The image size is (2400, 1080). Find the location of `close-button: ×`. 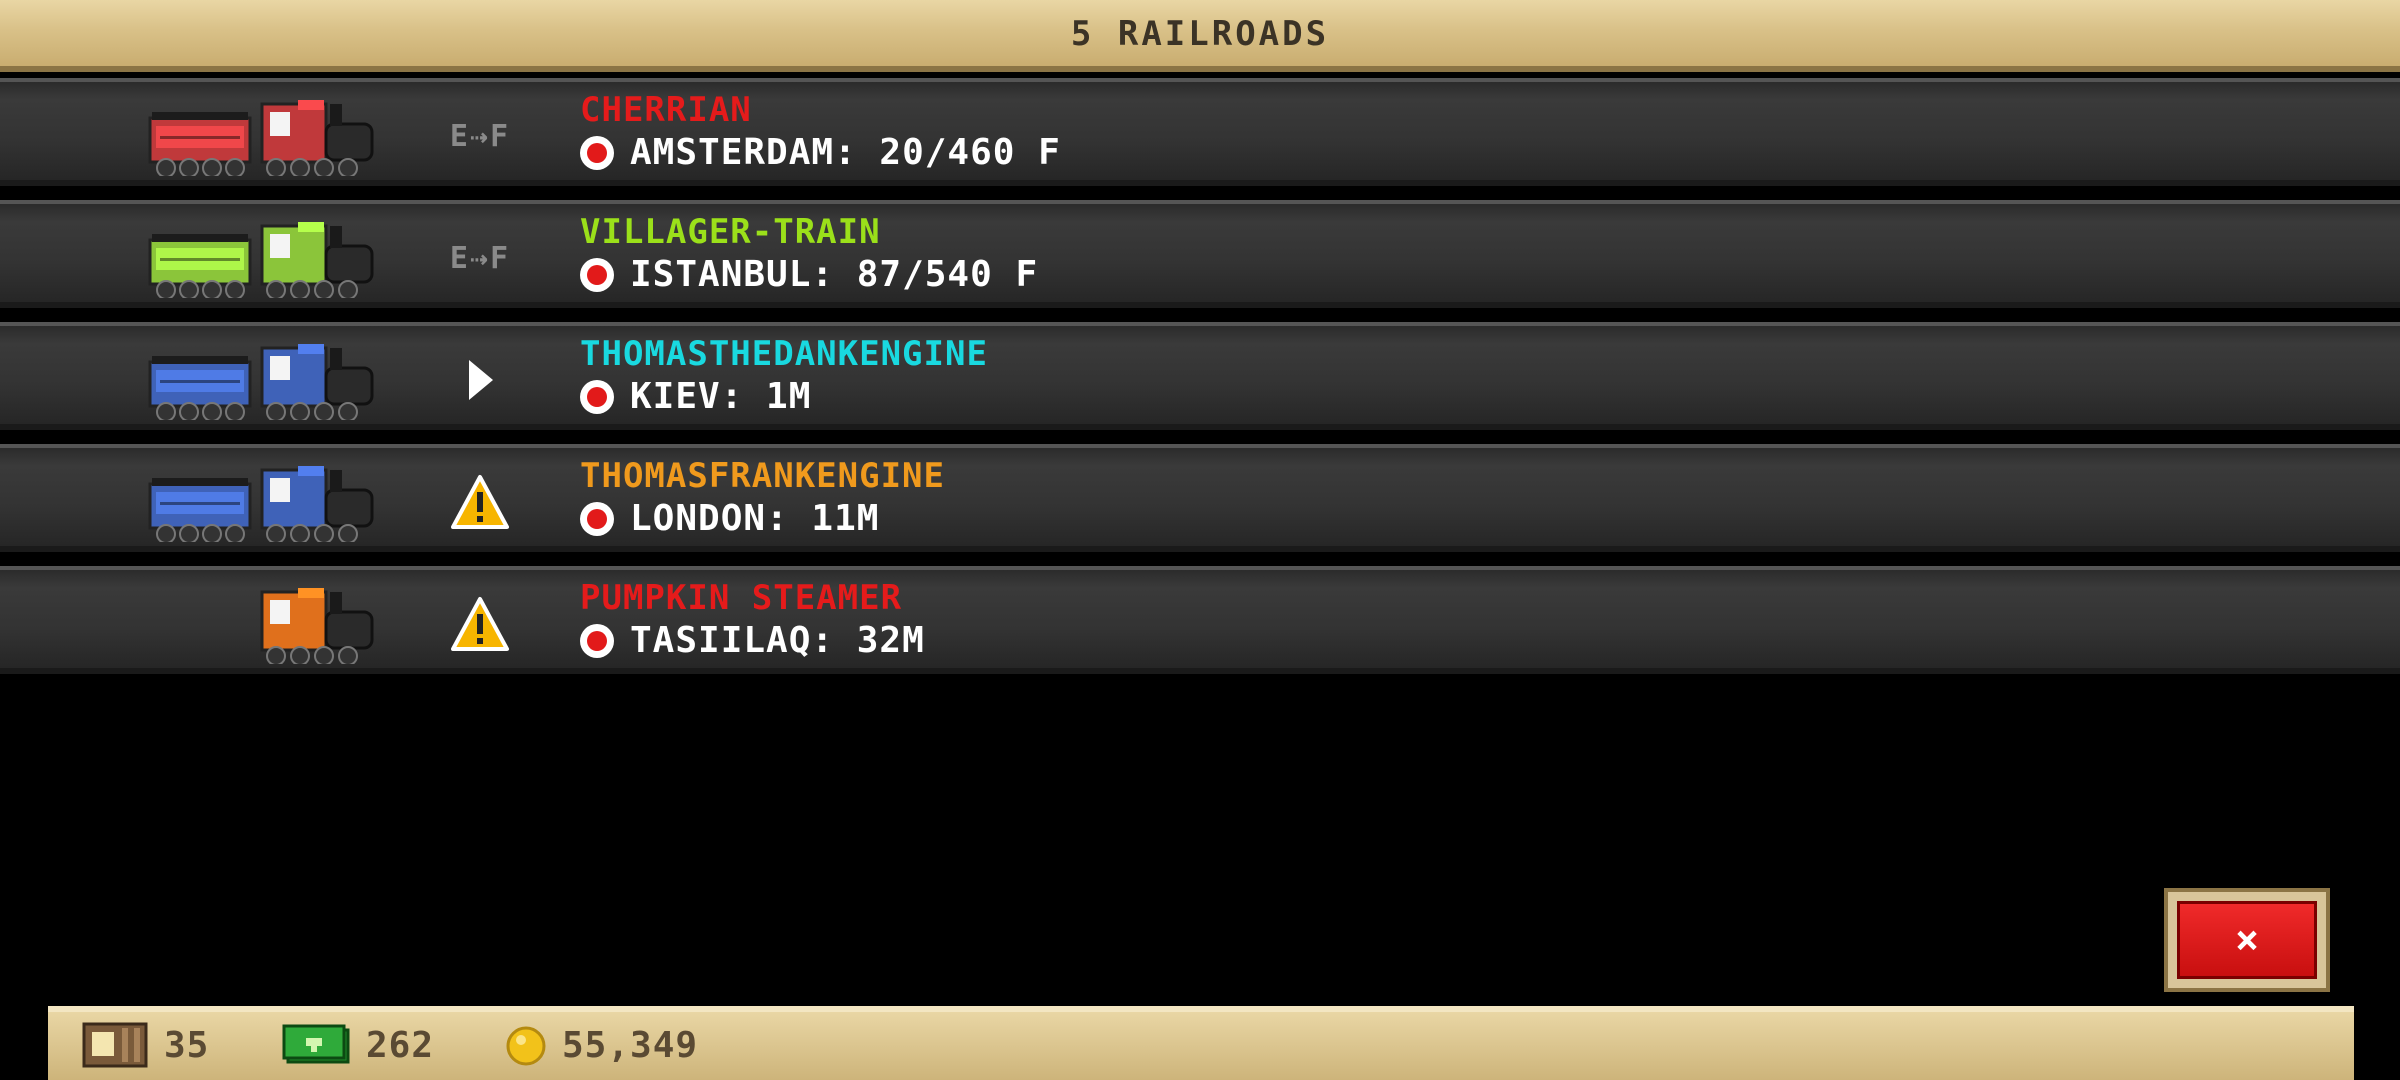

close-button: × is located at coordinates (2247, 940).